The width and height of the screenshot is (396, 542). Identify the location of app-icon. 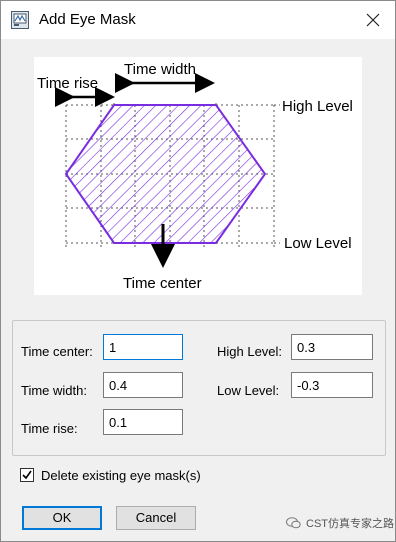
(20, 20).